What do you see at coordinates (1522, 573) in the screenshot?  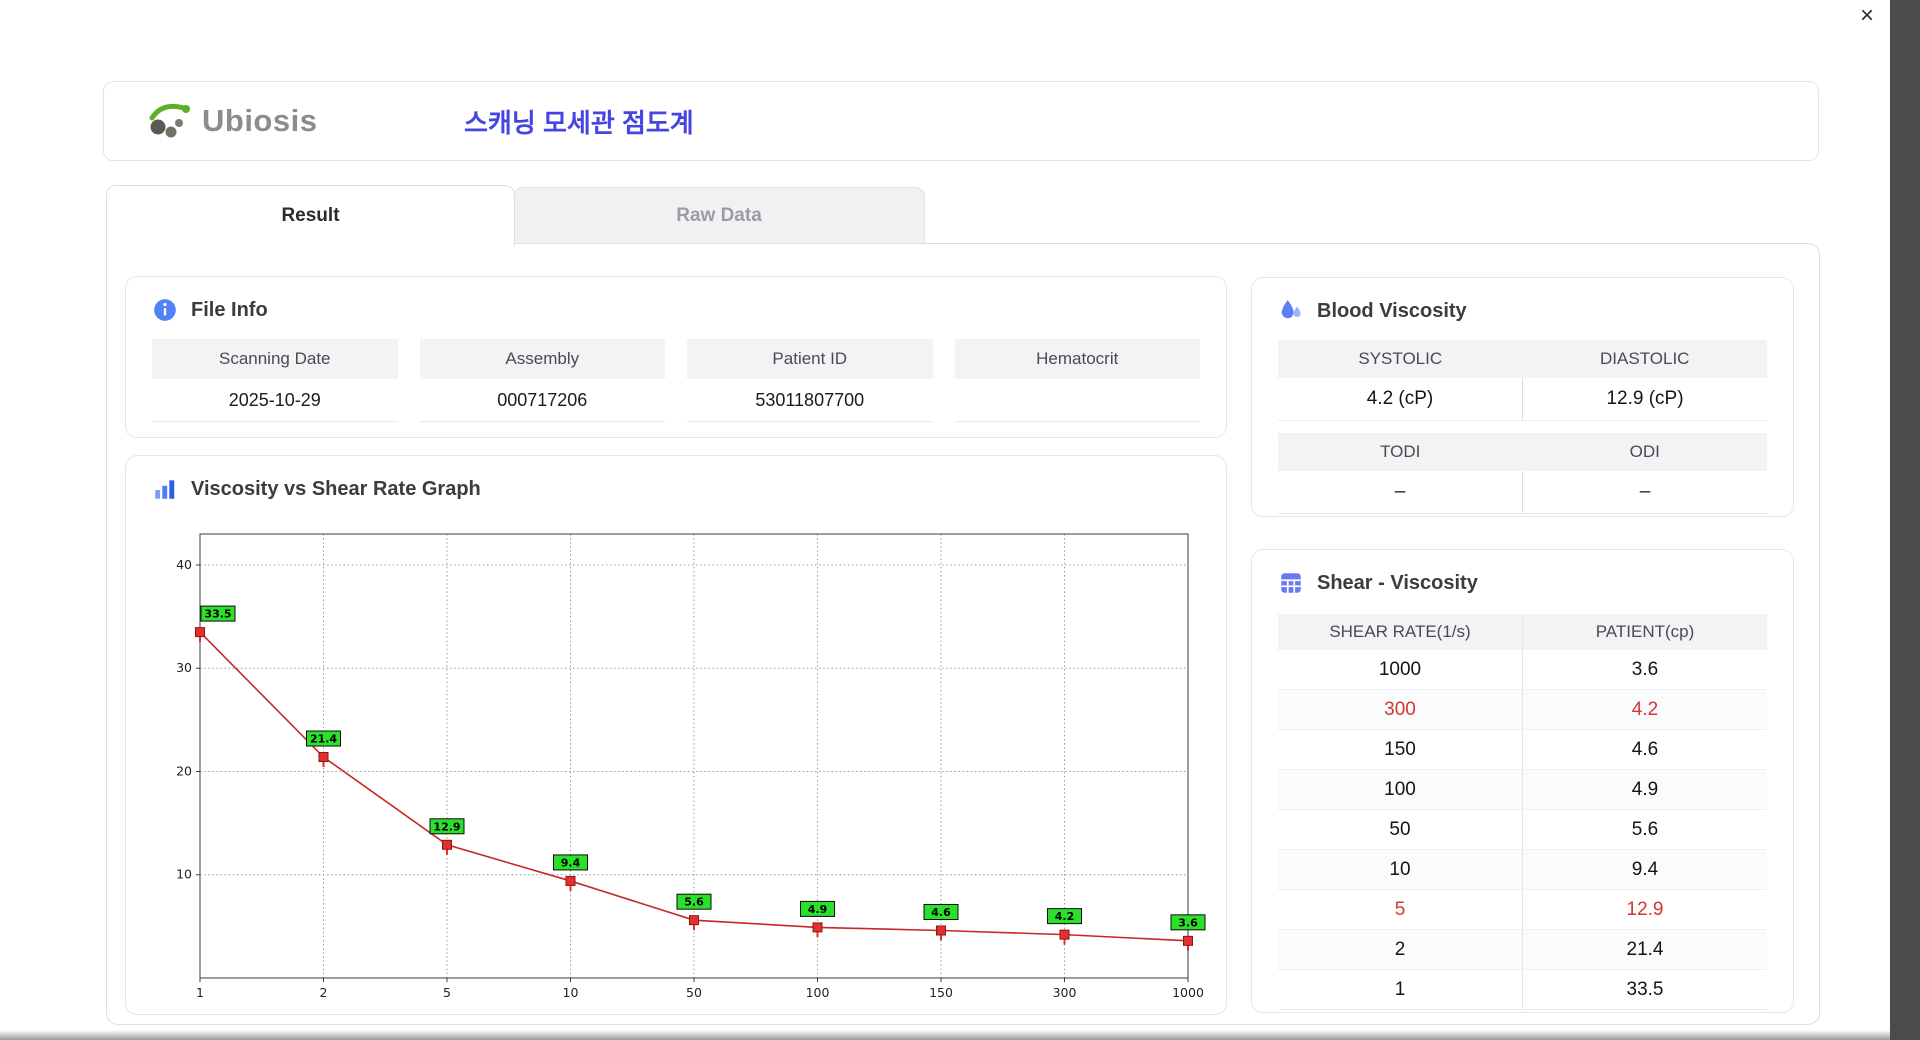 I see `shear-viscosity-title-row: Shear - Viscosity` at bounding box center [1522, 573].